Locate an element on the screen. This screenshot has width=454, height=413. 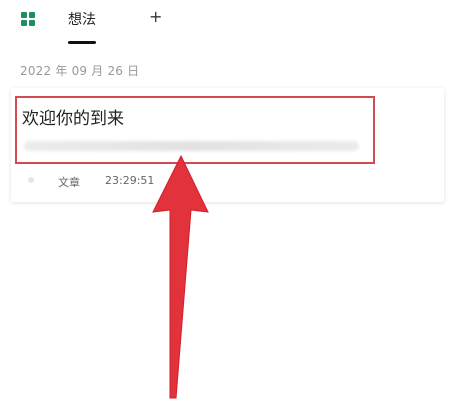
note-status-dot is located at coordinates (31, 180).